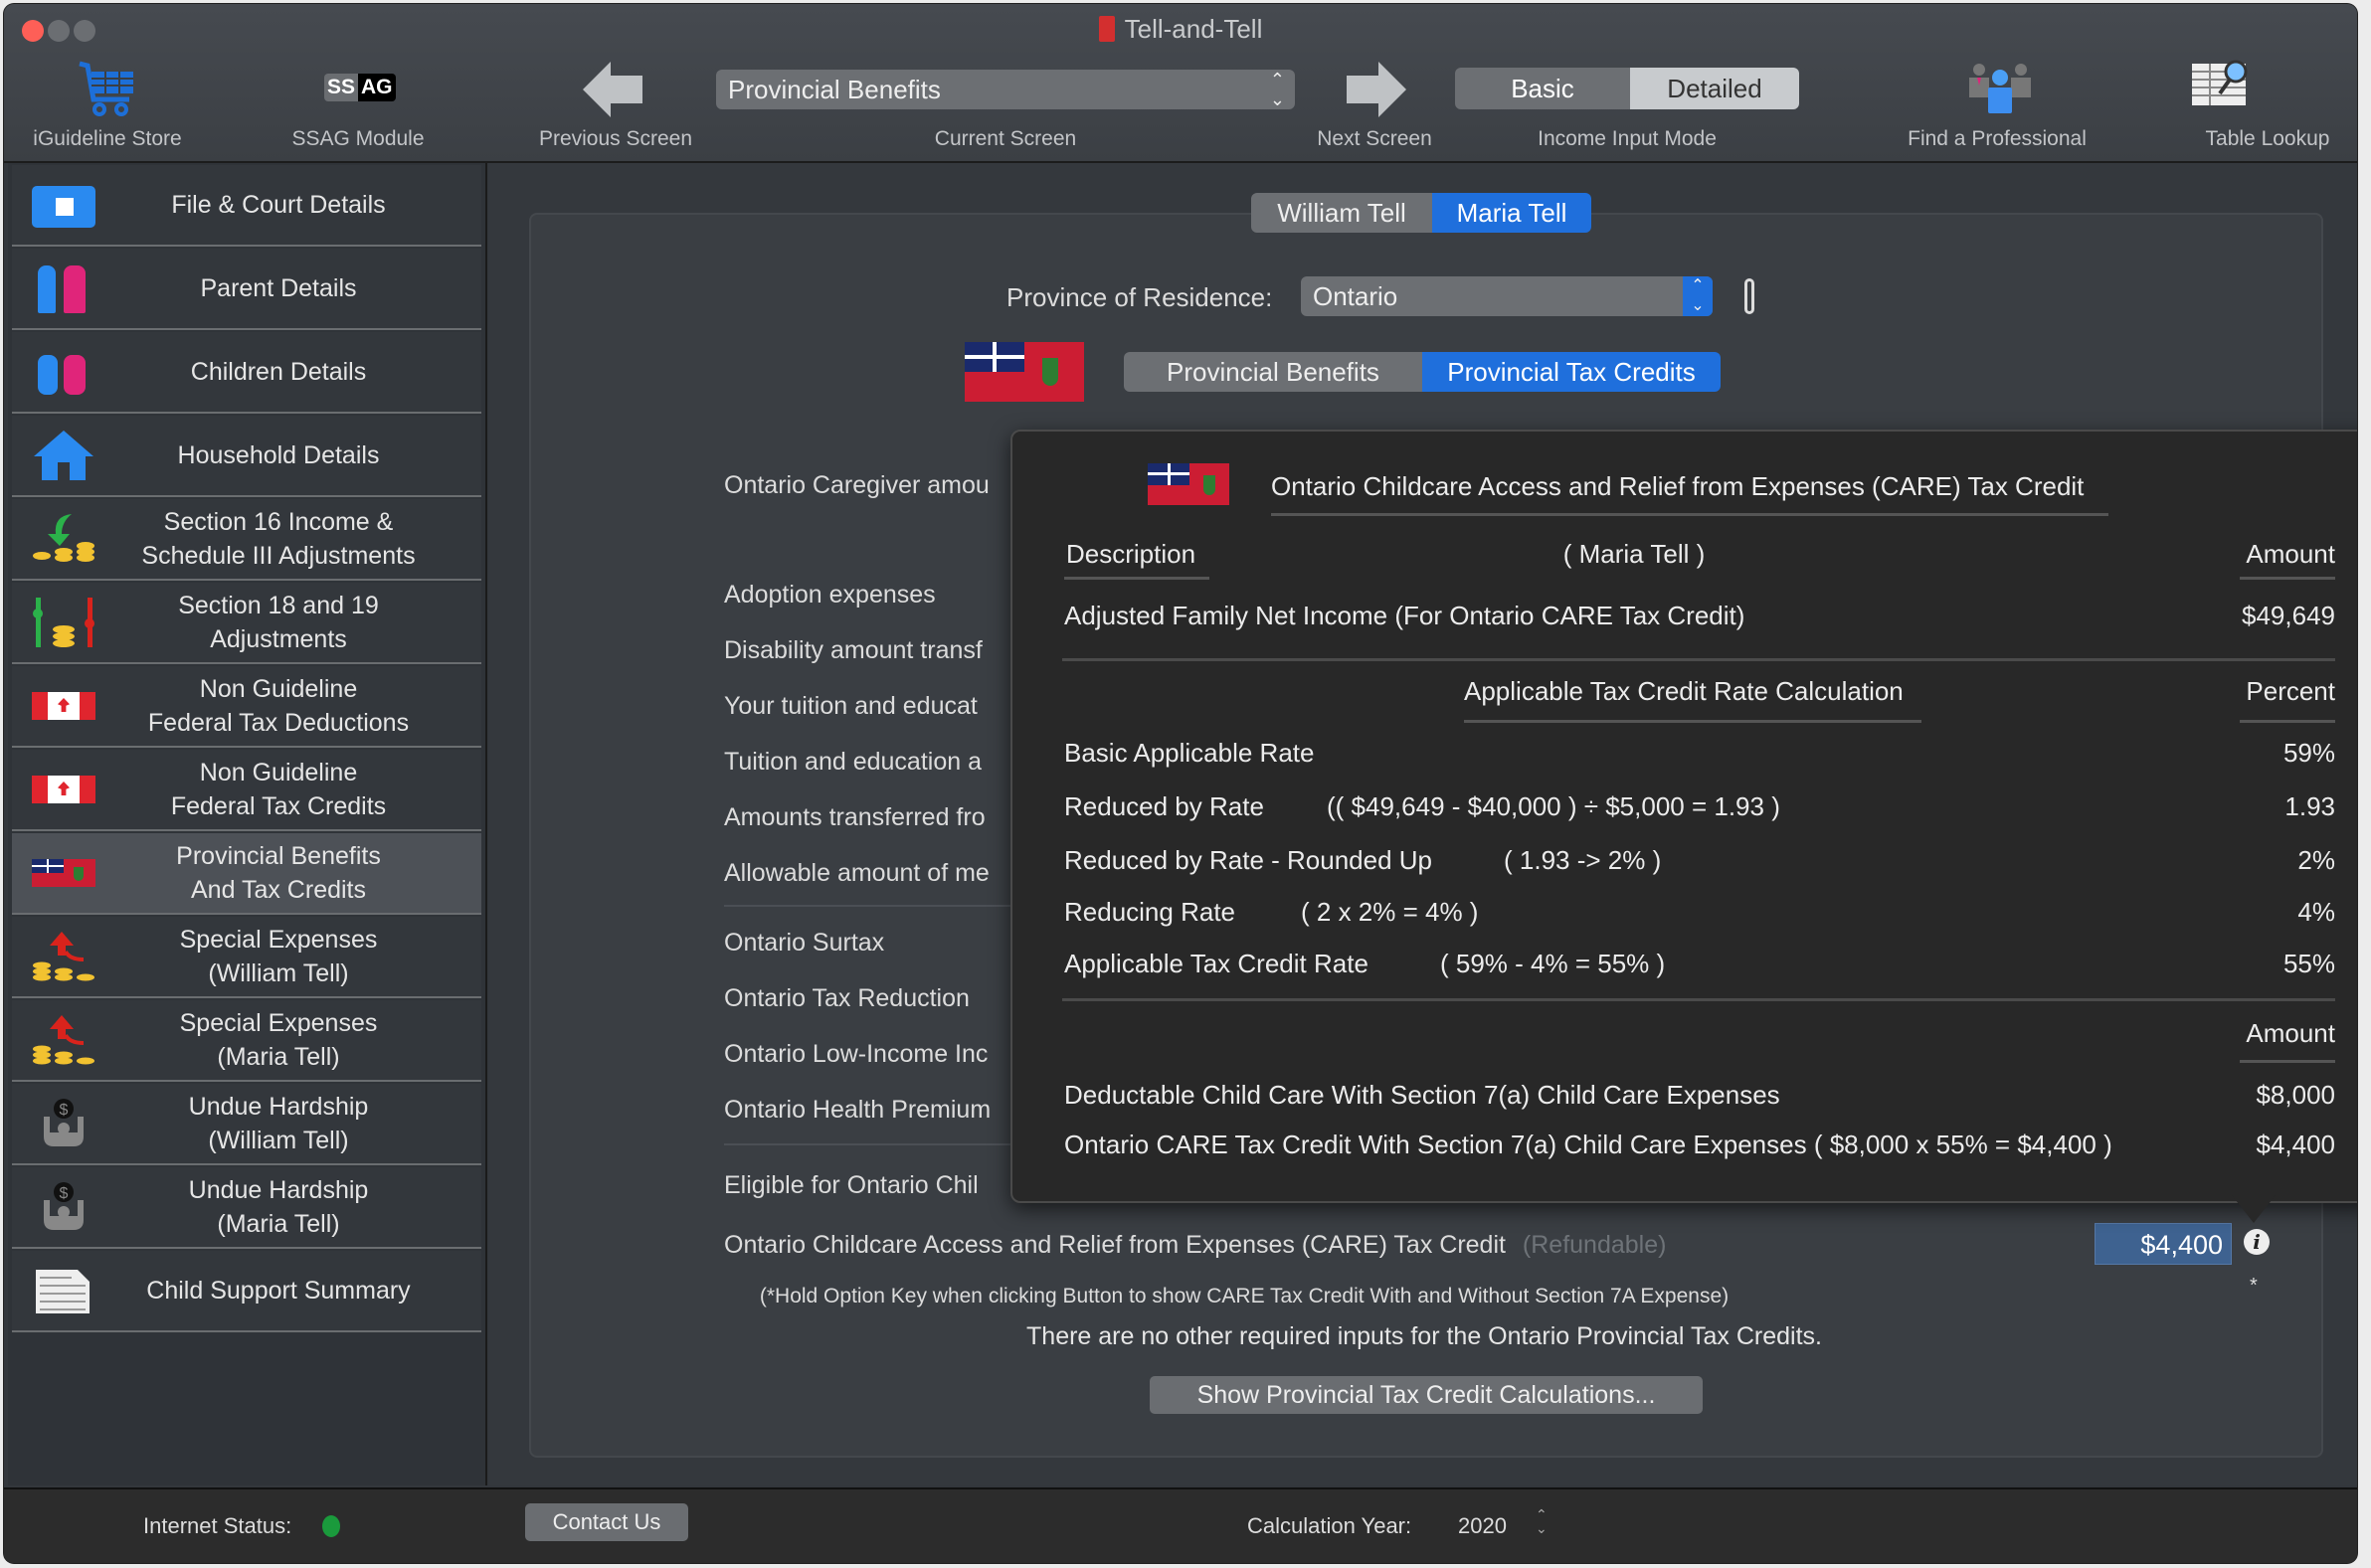 The image size is (2371, 1568). What do you see at coordinates (217, 1525) in the screenshot?
I see `internet-status-label: Internet Status:` at bounding box center [217, 1525].